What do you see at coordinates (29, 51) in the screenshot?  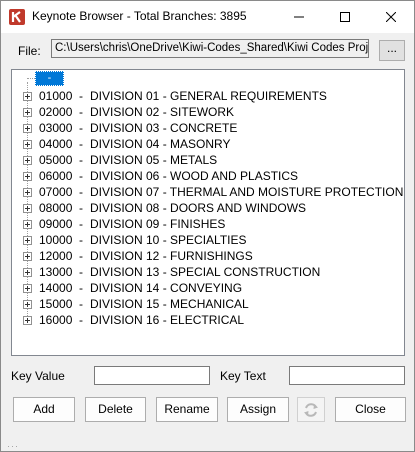 I see `file-label: File:` at bounding box center [29, 51].